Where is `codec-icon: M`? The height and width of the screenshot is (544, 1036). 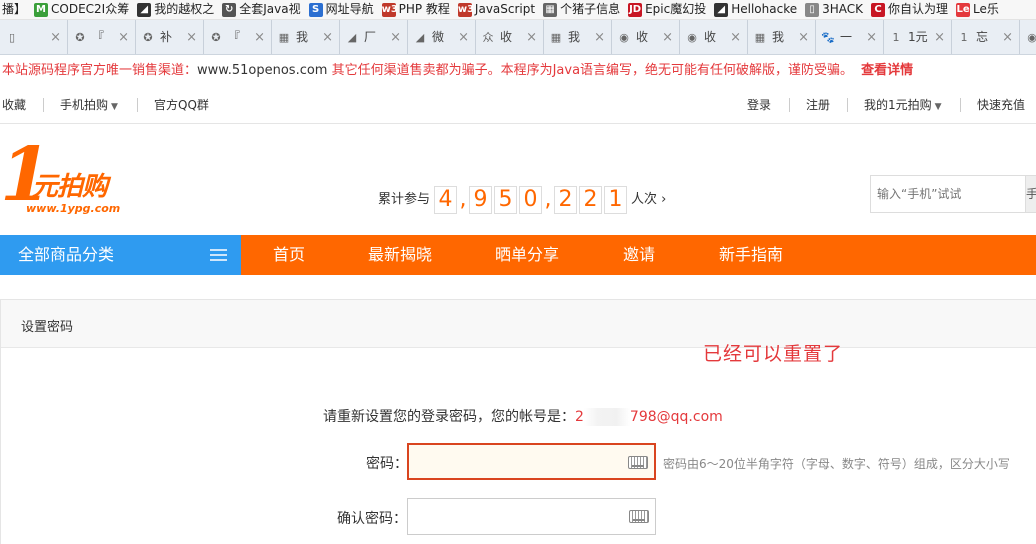 codec-icon: M is located at coordinates (41, 9).